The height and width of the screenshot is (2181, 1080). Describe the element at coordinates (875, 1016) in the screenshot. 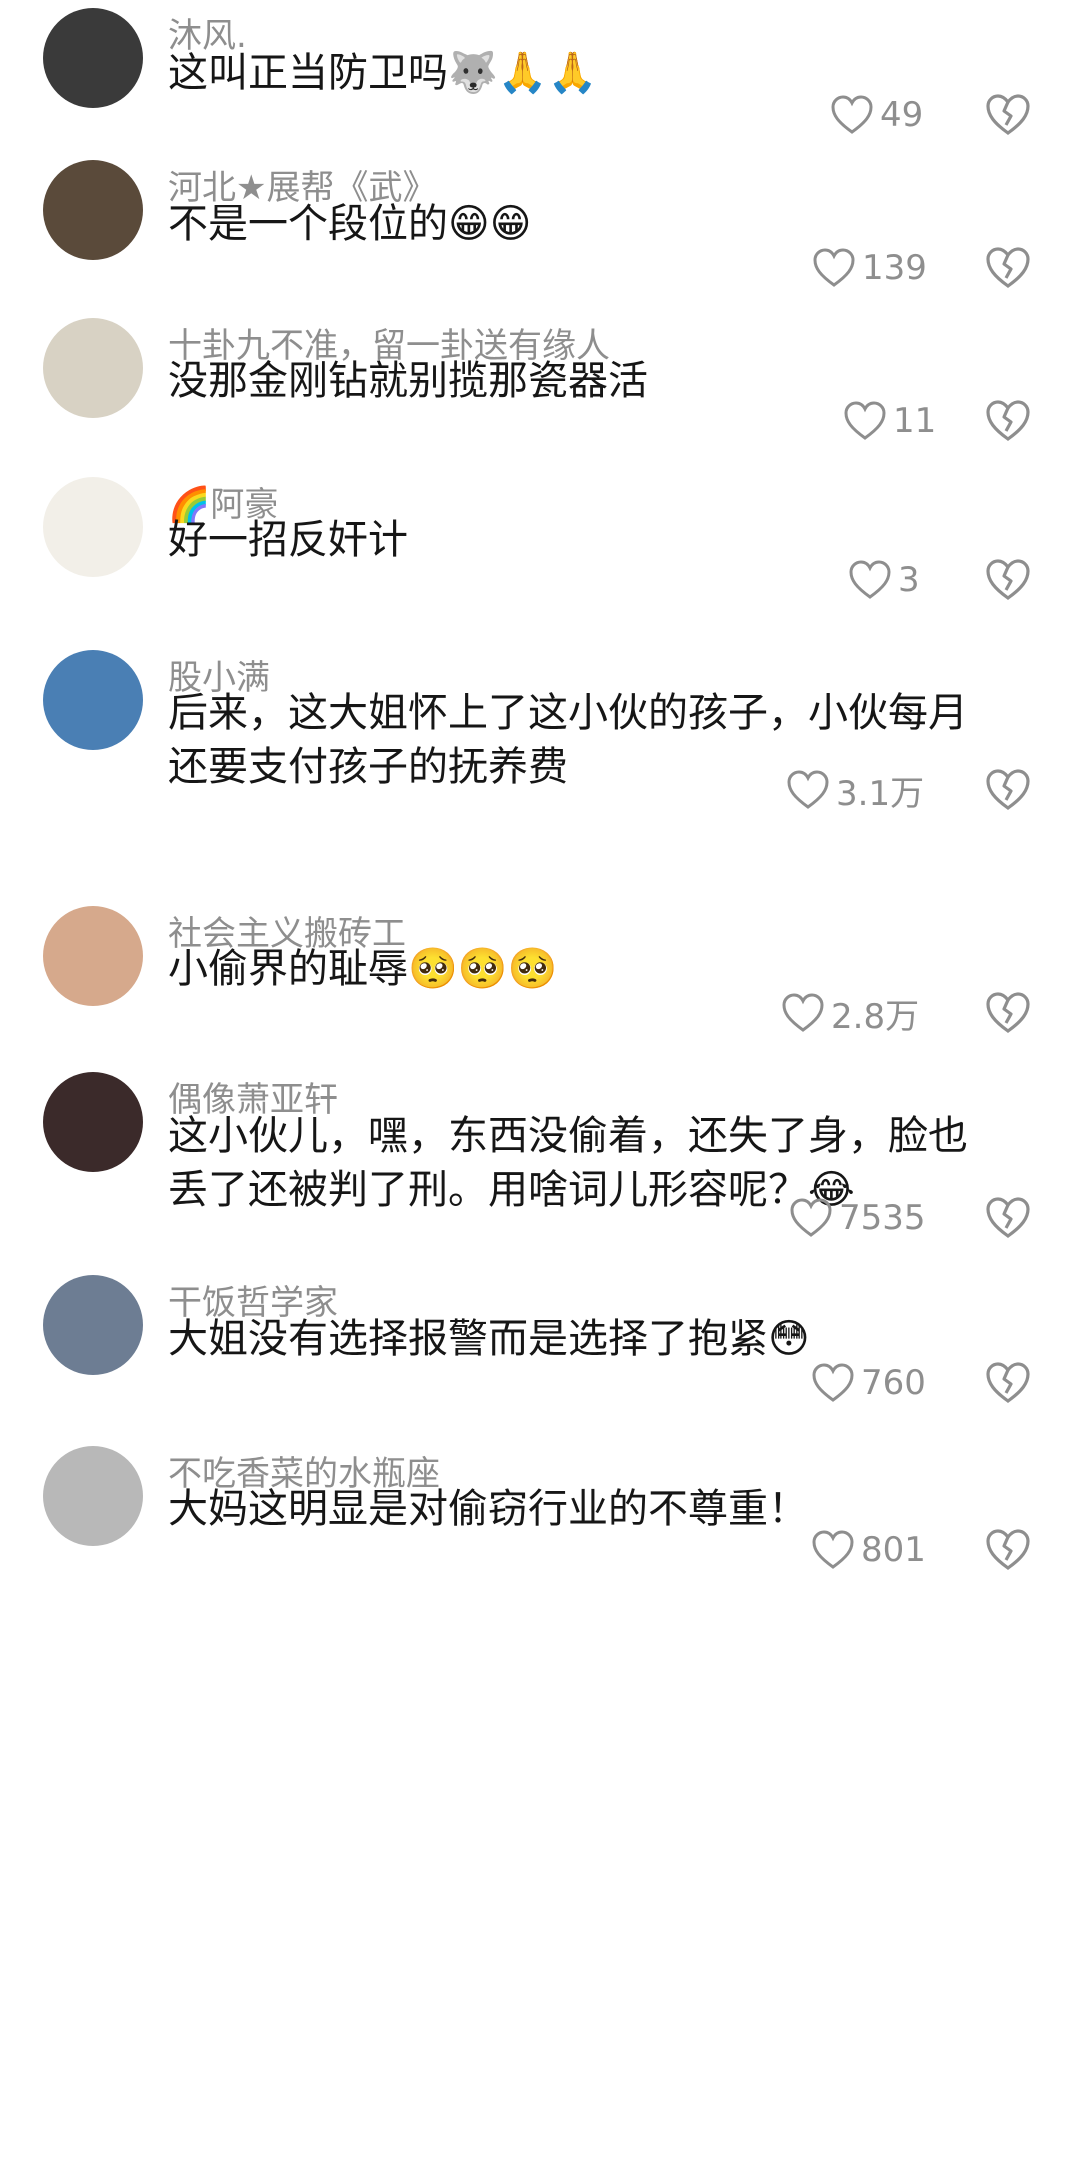

I see `like-count: 2.8万` at that location.